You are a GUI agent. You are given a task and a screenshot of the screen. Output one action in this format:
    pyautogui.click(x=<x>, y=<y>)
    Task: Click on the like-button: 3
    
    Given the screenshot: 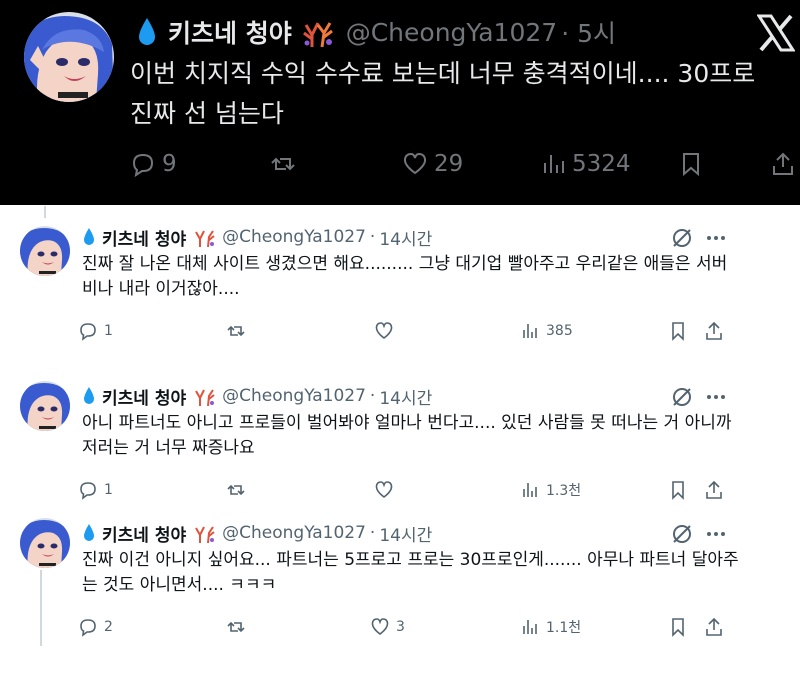 What is the action you would take?
    pyautogui.click(x=387, y=627)
    